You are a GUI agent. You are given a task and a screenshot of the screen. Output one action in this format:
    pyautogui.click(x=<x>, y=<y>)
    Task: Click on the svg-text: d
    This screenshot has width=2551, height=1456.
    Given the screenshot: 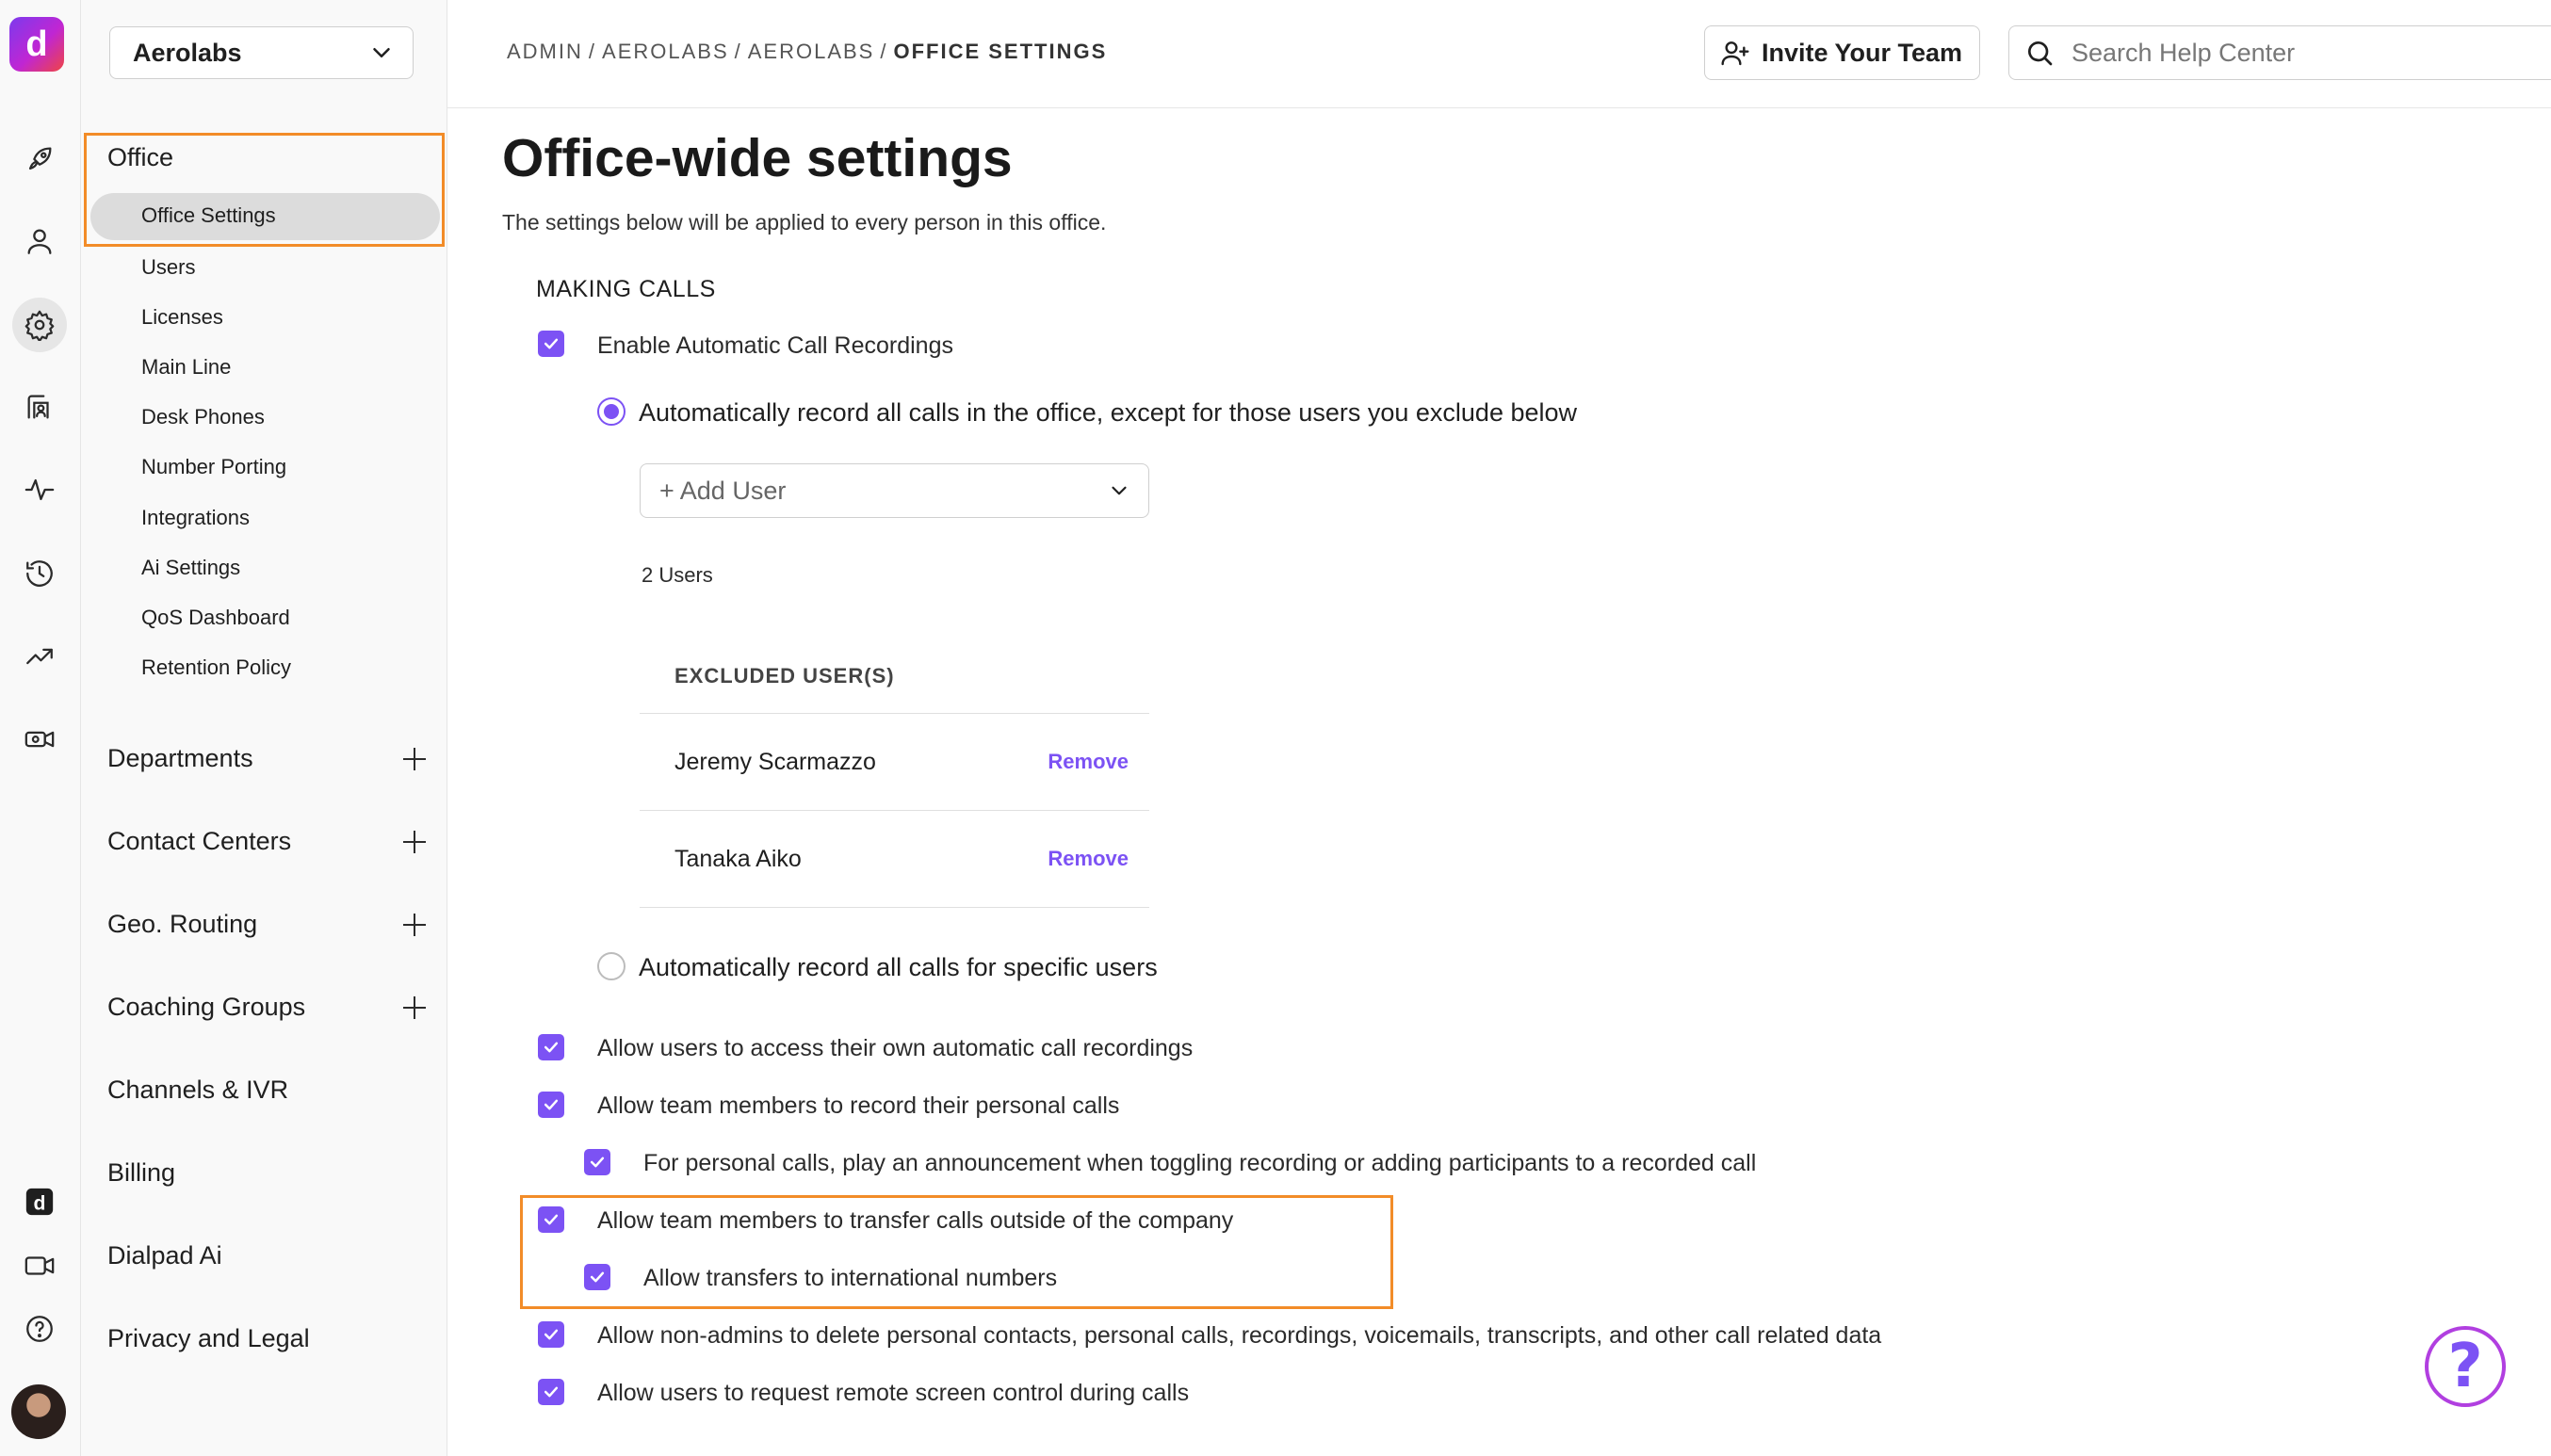 What is the action you would take?
    pyautogui.click(x=40, y=1203)
    